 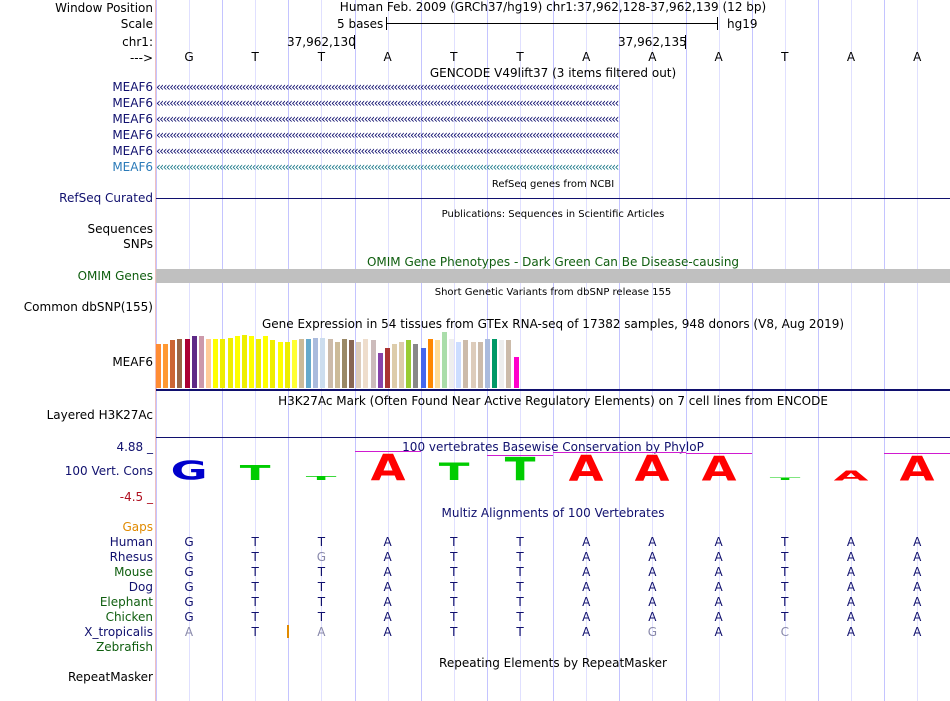 What do you see at coordinates (132, 362) in the screenshot?
I see `gtex-label: MEAF6` at bounding box center [132, 362].